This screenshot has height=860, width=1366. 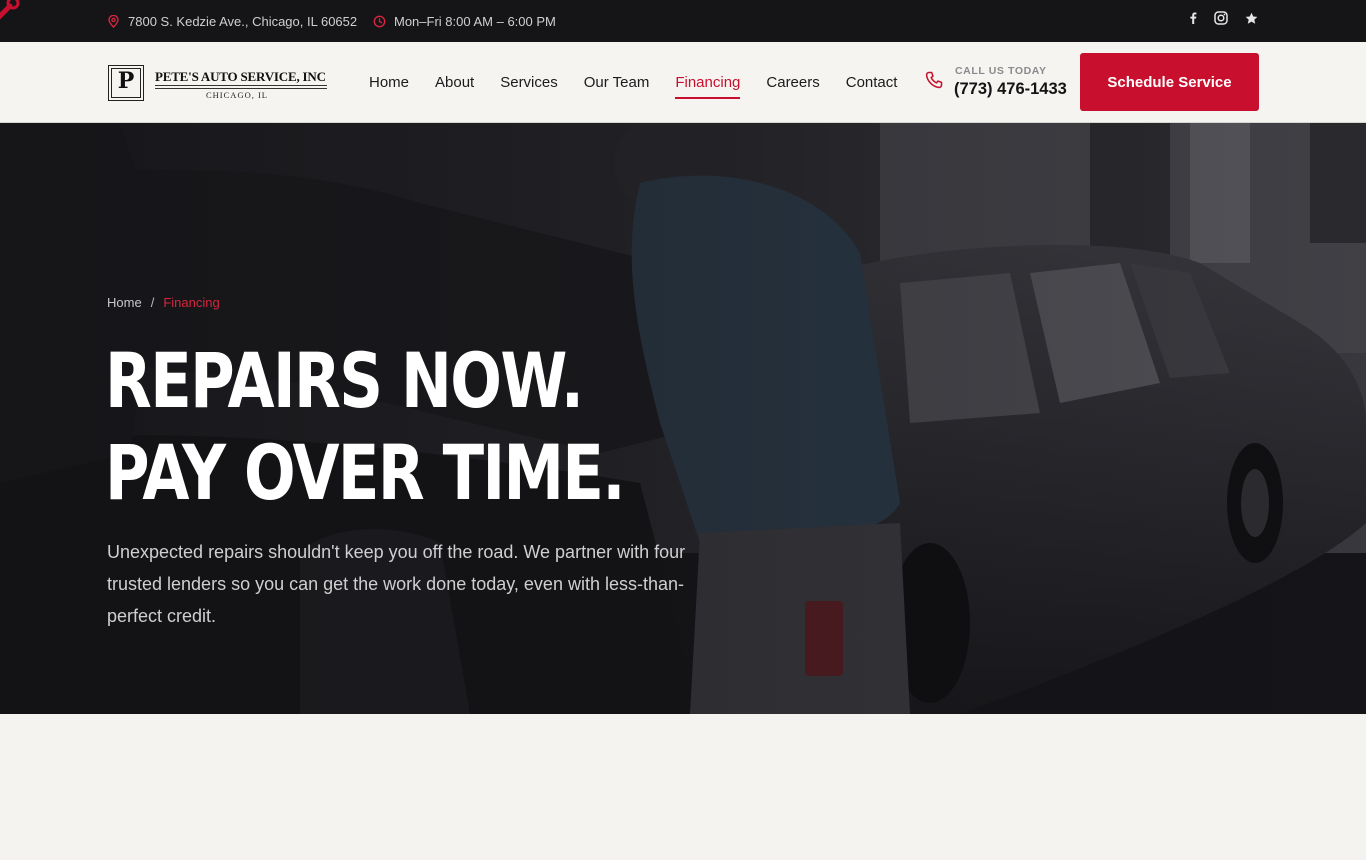 What do you see at coordinates (934, 80) in the screenshot?
I see `phone-icon` at bounding box center [934, 80].